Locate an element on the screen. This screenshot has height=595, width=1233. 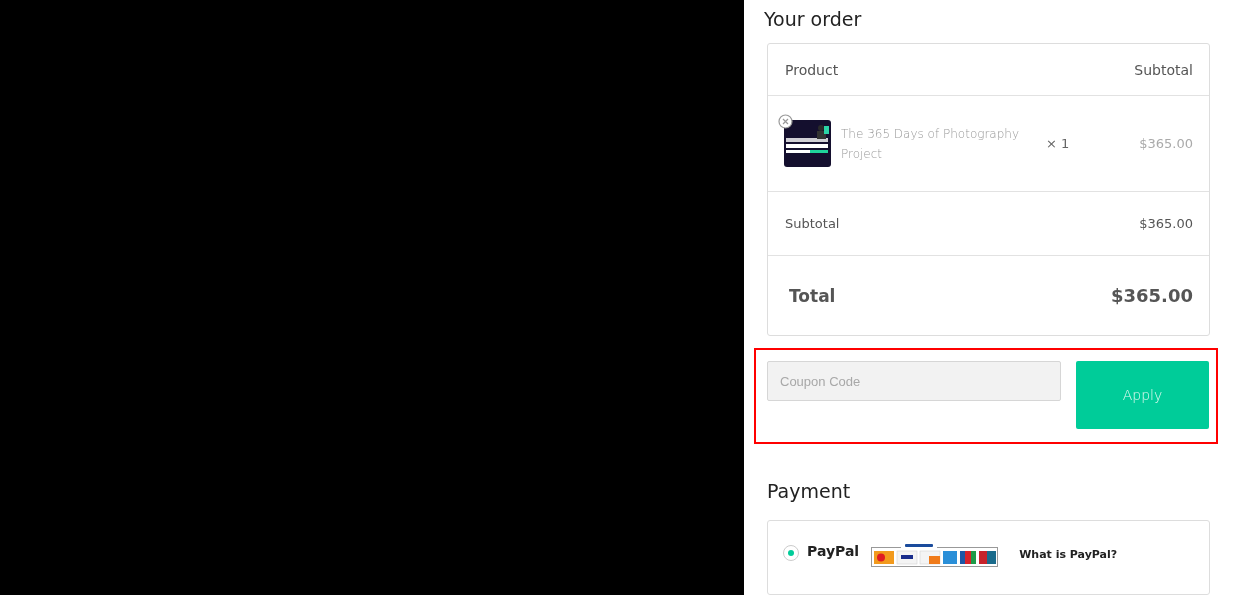
product-name: The 365 Days of Photography Project is located at coordinates (931, 144).